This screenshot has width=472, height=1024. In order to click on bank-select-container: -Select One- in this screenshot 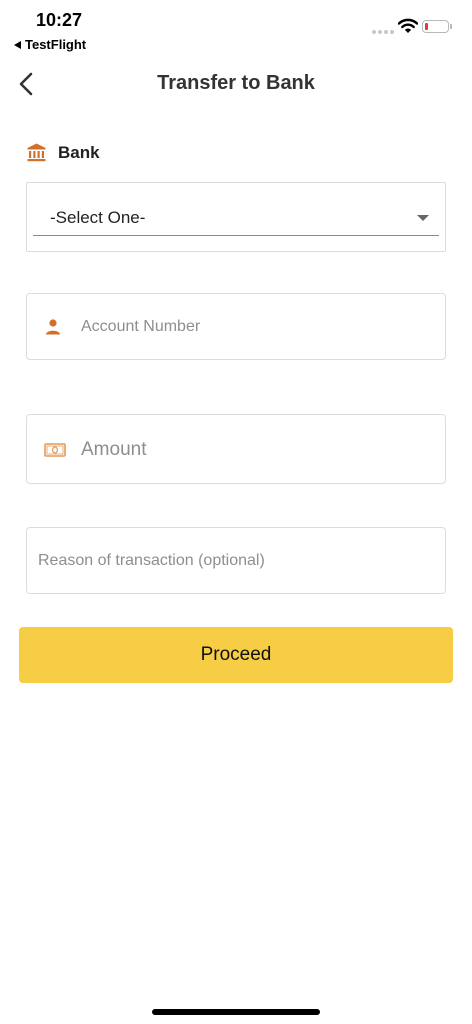, I will do `click(236, 217)`.